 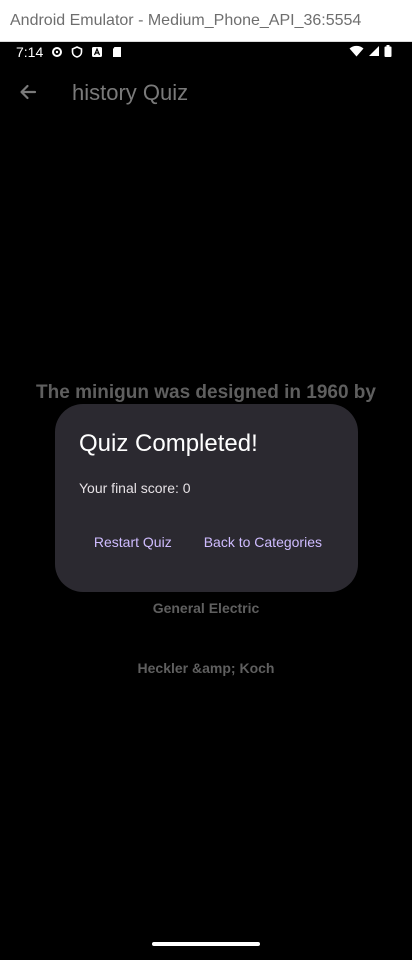 What do you see at coordinates (133, 542) in the screenshot?
I see `restart-quiz-button: Restart Quiz` at bounding box center [133, 542].